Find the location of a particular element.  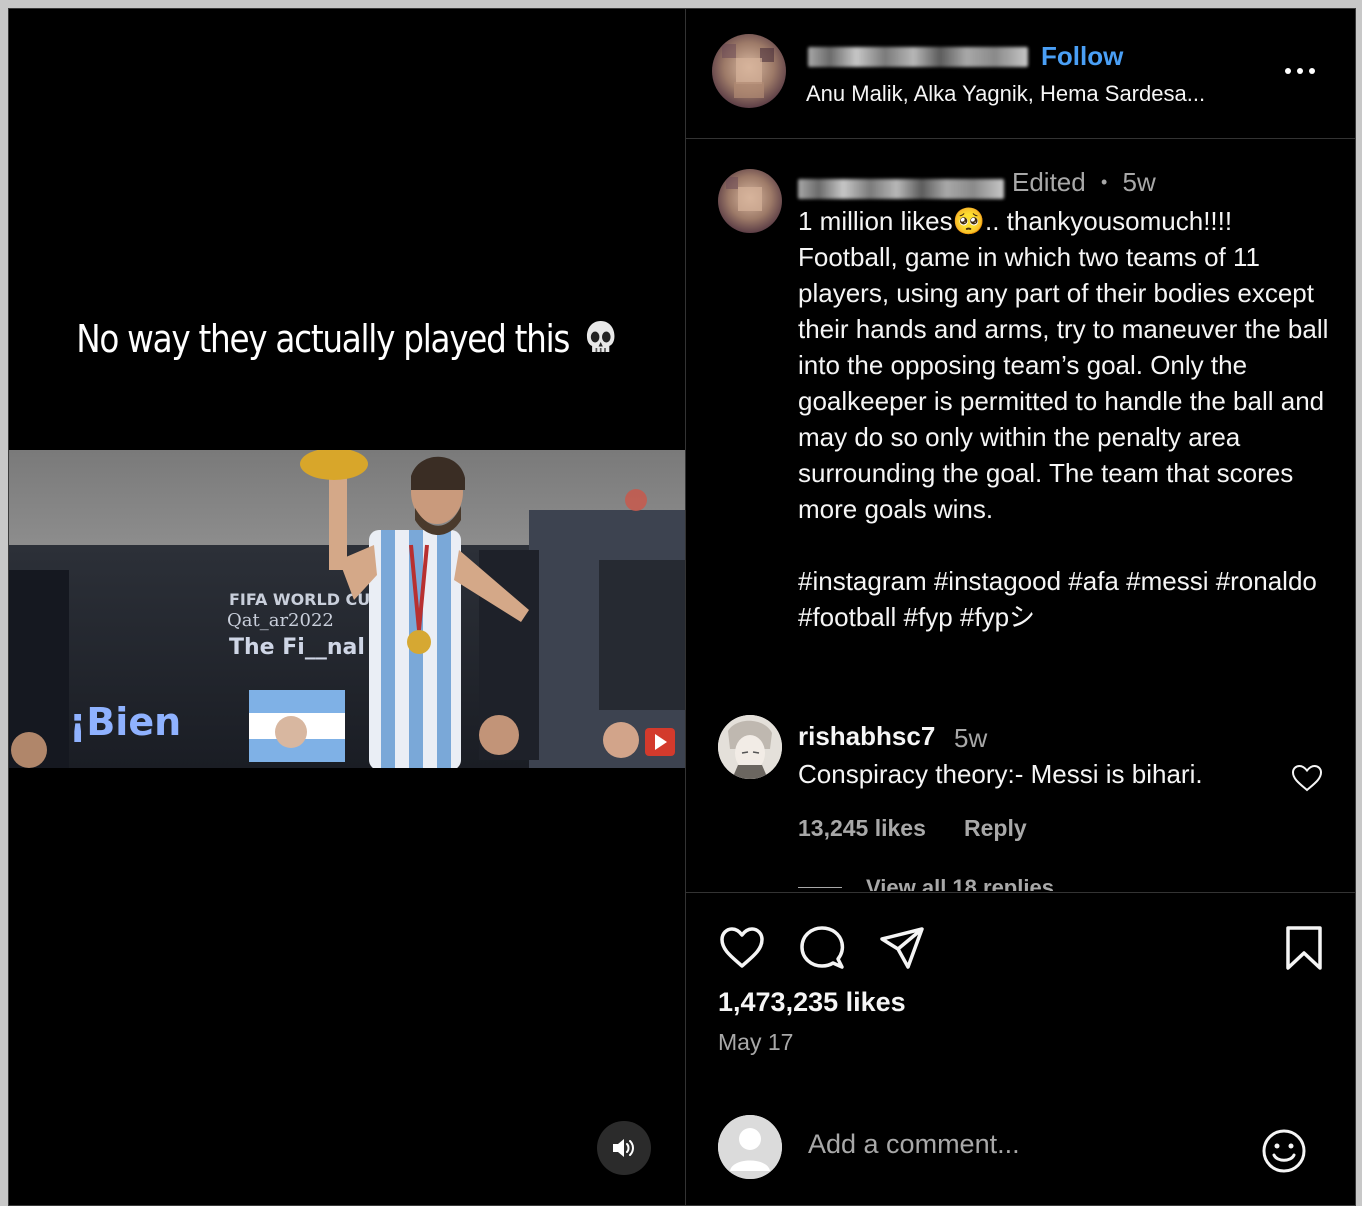

speaker-icon is located at coordinates (623, 1148).